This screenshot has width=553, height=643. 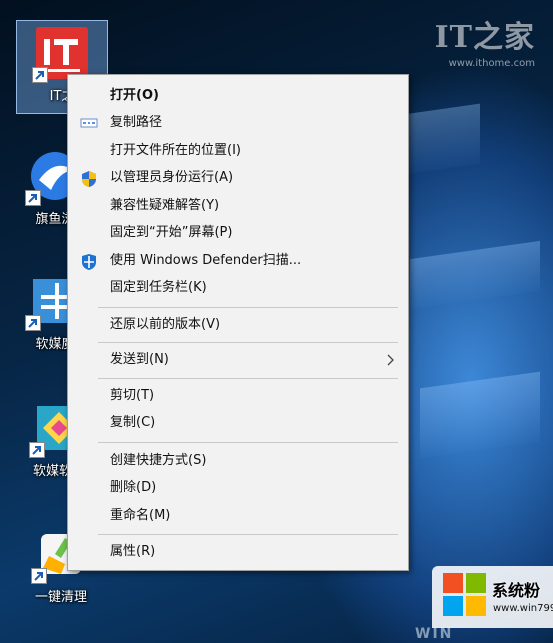 What do you see at coordinates (238, 516) in the screenshot?
I see `menu-item-rename: 重命名(M)` at bounding box center [238, 516].